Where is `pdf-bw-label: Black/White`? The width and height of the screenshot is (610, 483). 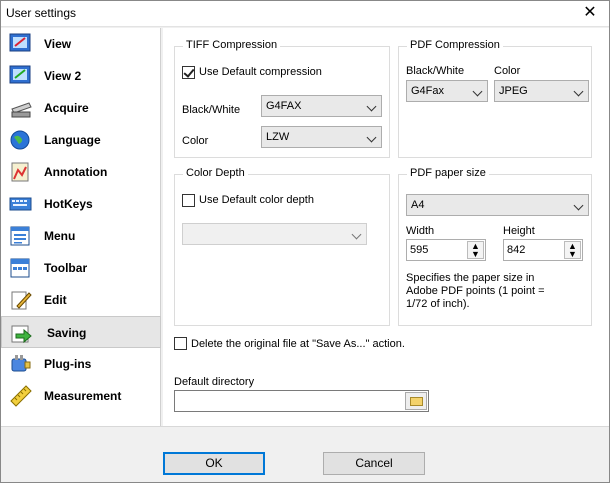
pdf-bw-label: Black/White is located at coordinates (435, 71).